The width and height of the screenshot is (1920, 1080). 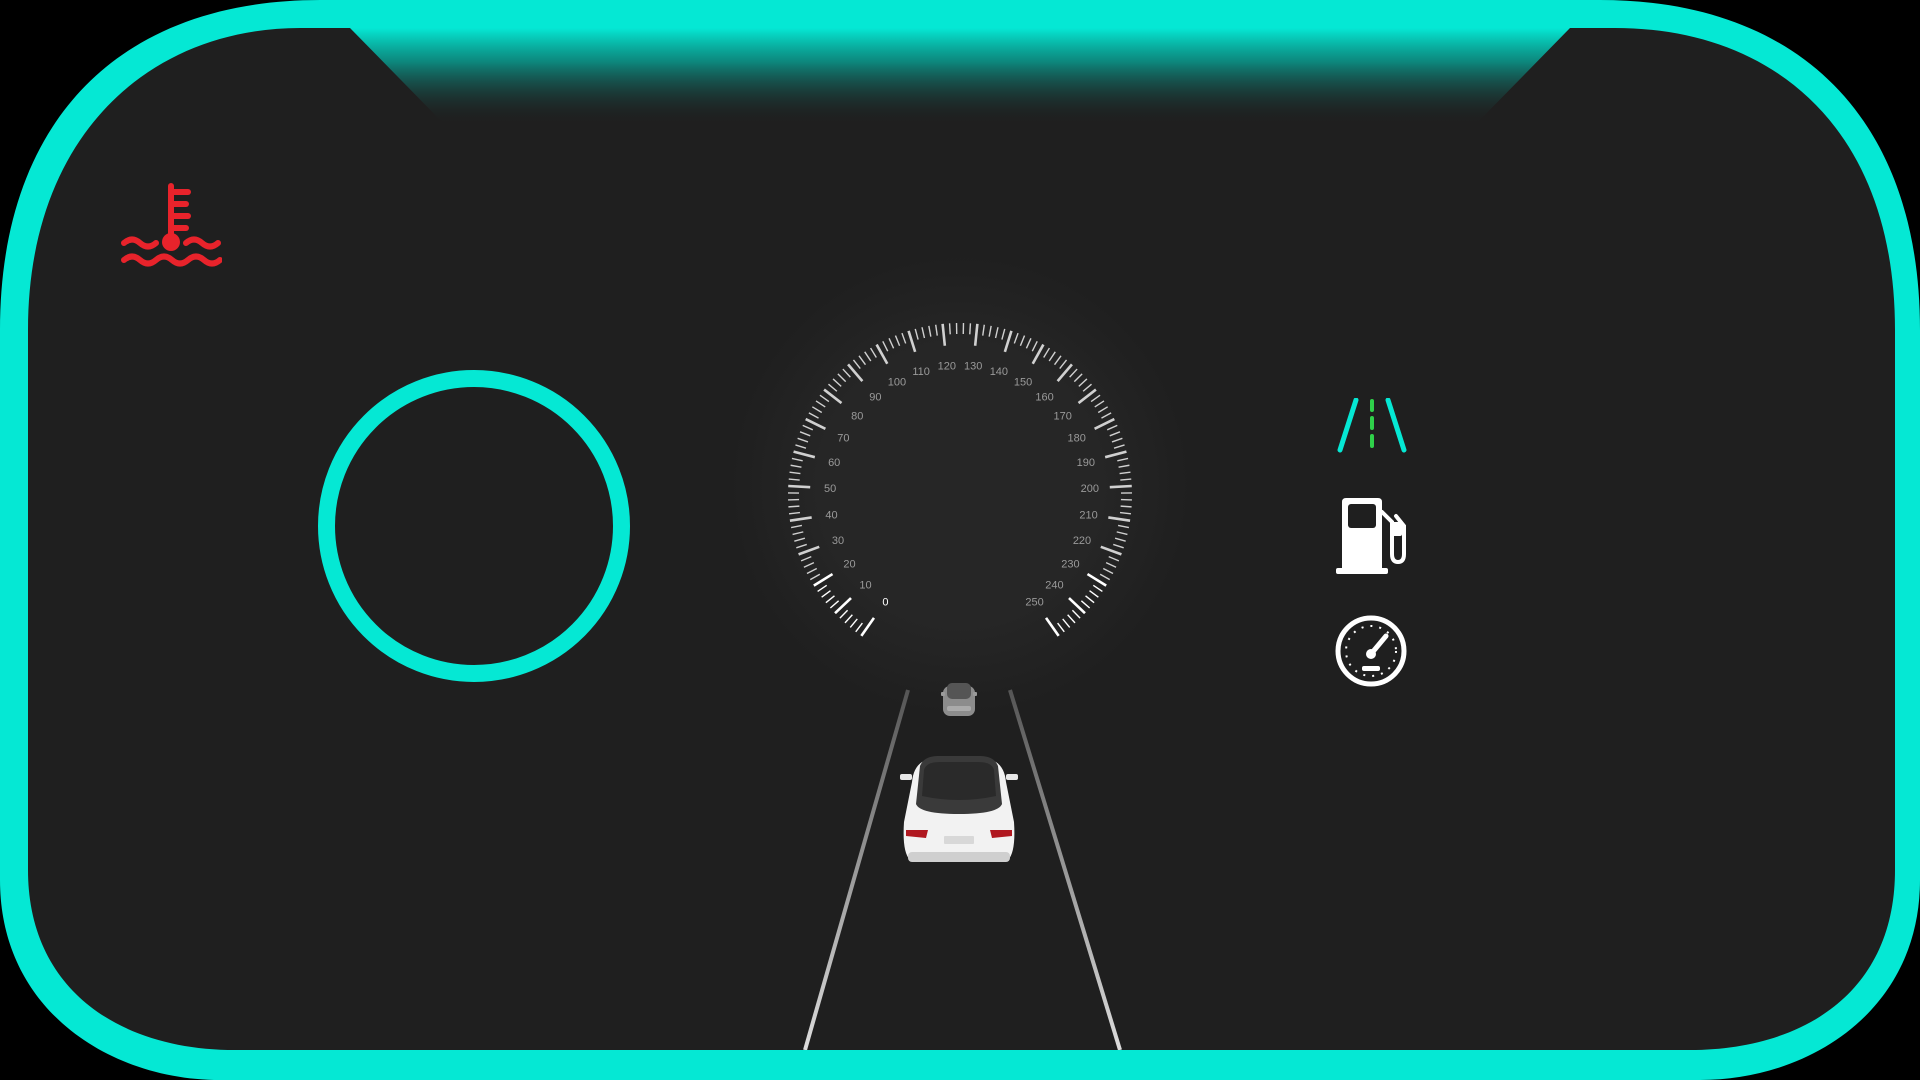 What do you see at coordinates (897, 382) in the screenshot?
I see `speedometer-tick-label: 100` at bounding box center [897, 382].